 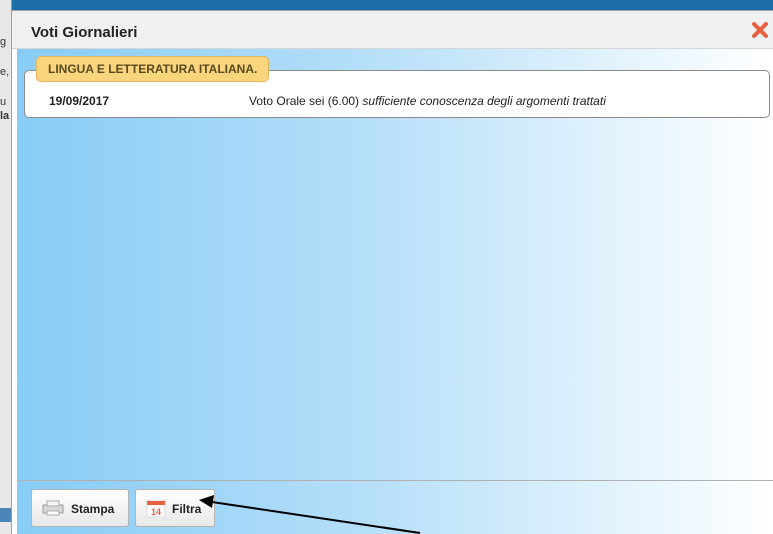 I want to click on close-icon, so click(x=760, y=30).